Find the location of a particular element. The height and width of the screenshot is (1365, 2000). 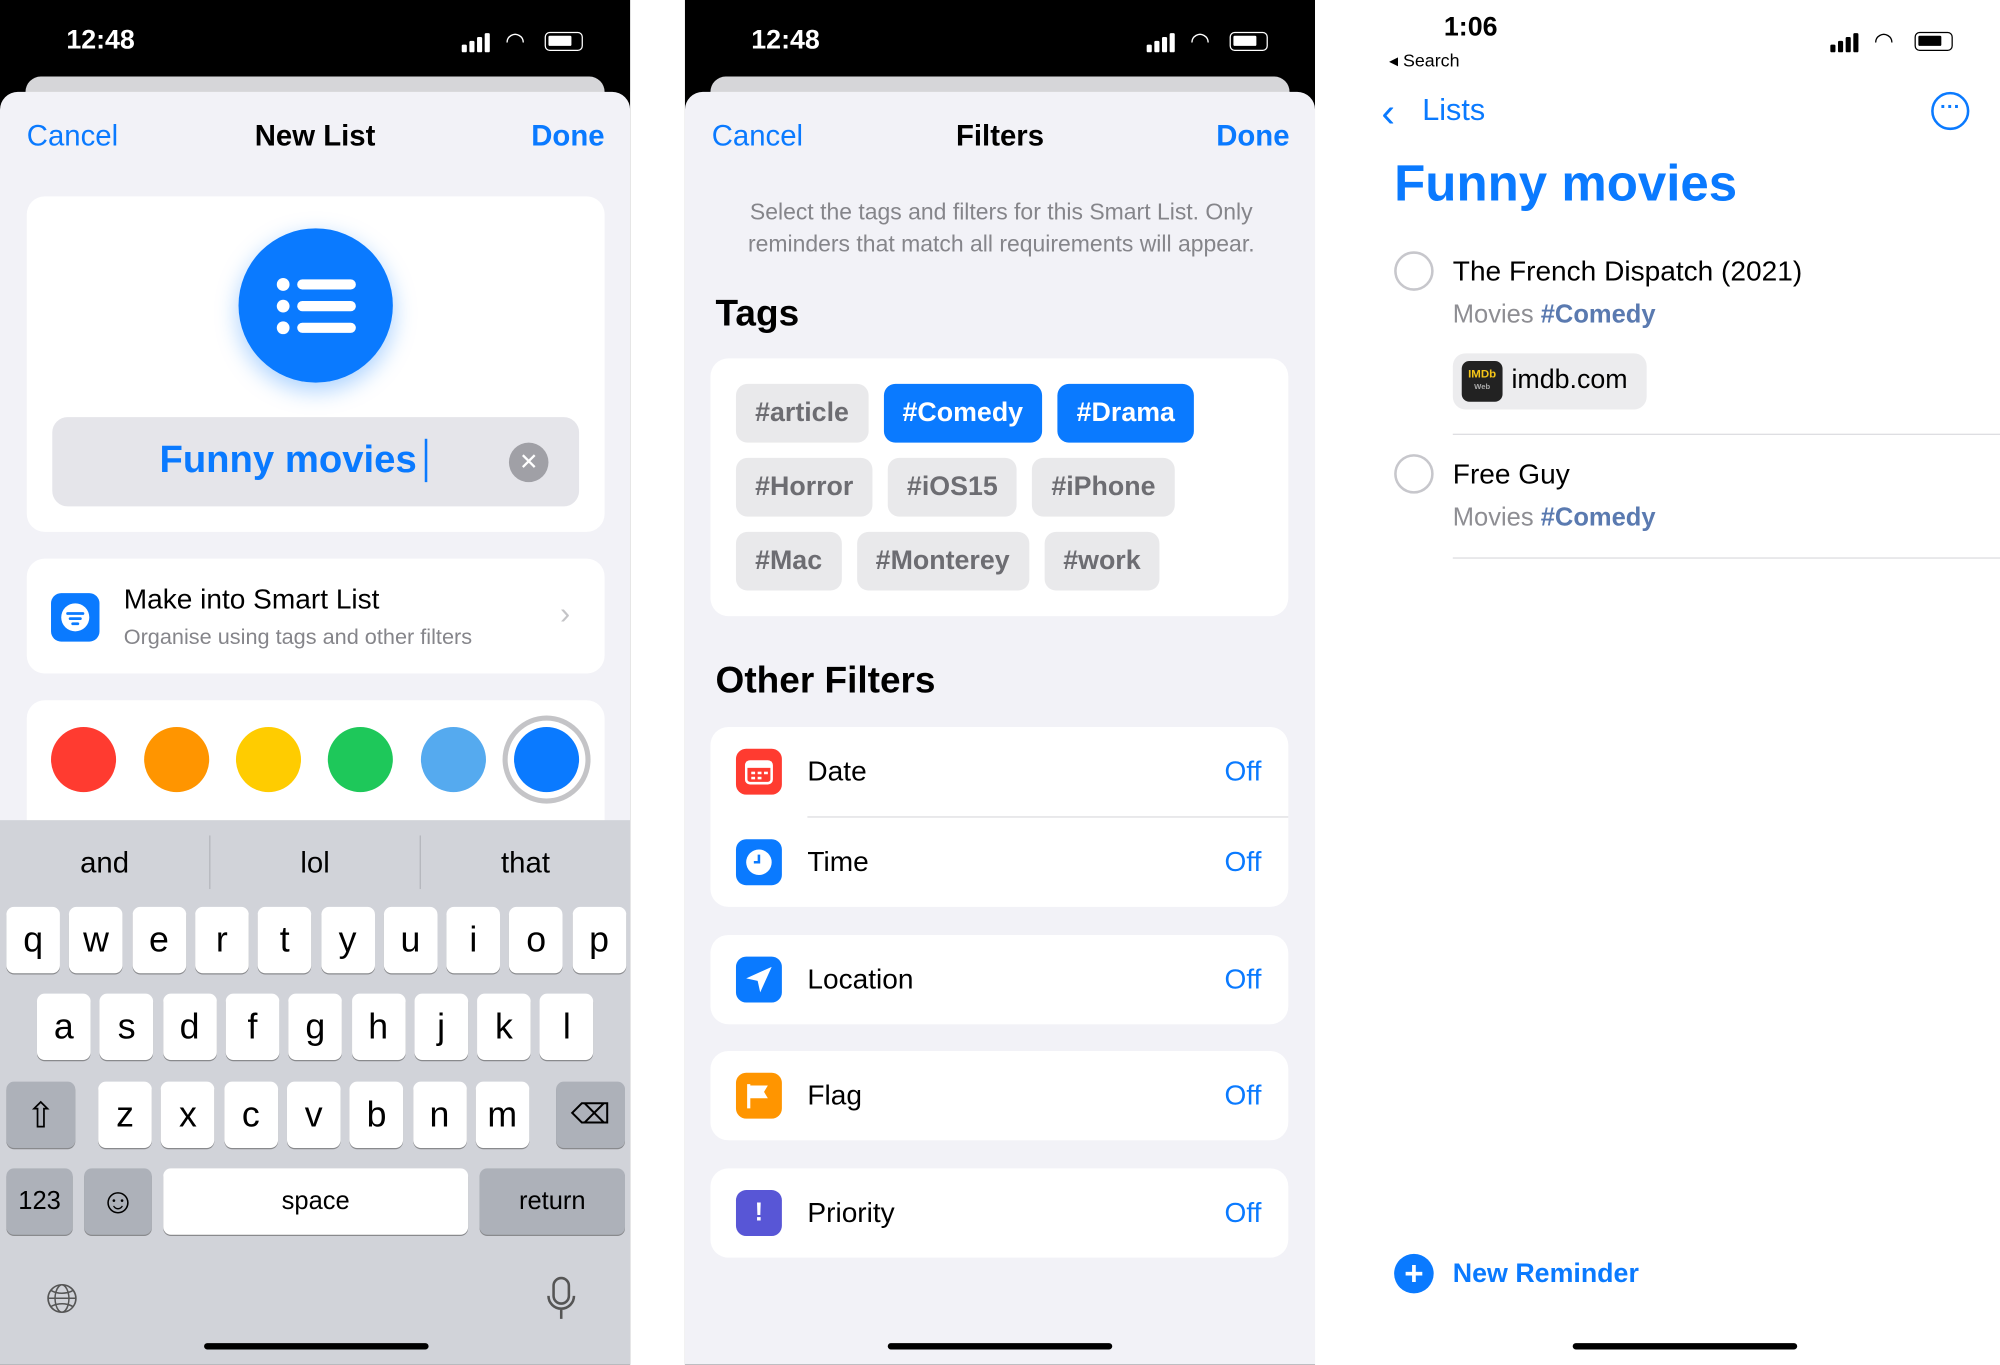

new-reminder-button: + New Reminder is located at coordinates (1516, 1273).